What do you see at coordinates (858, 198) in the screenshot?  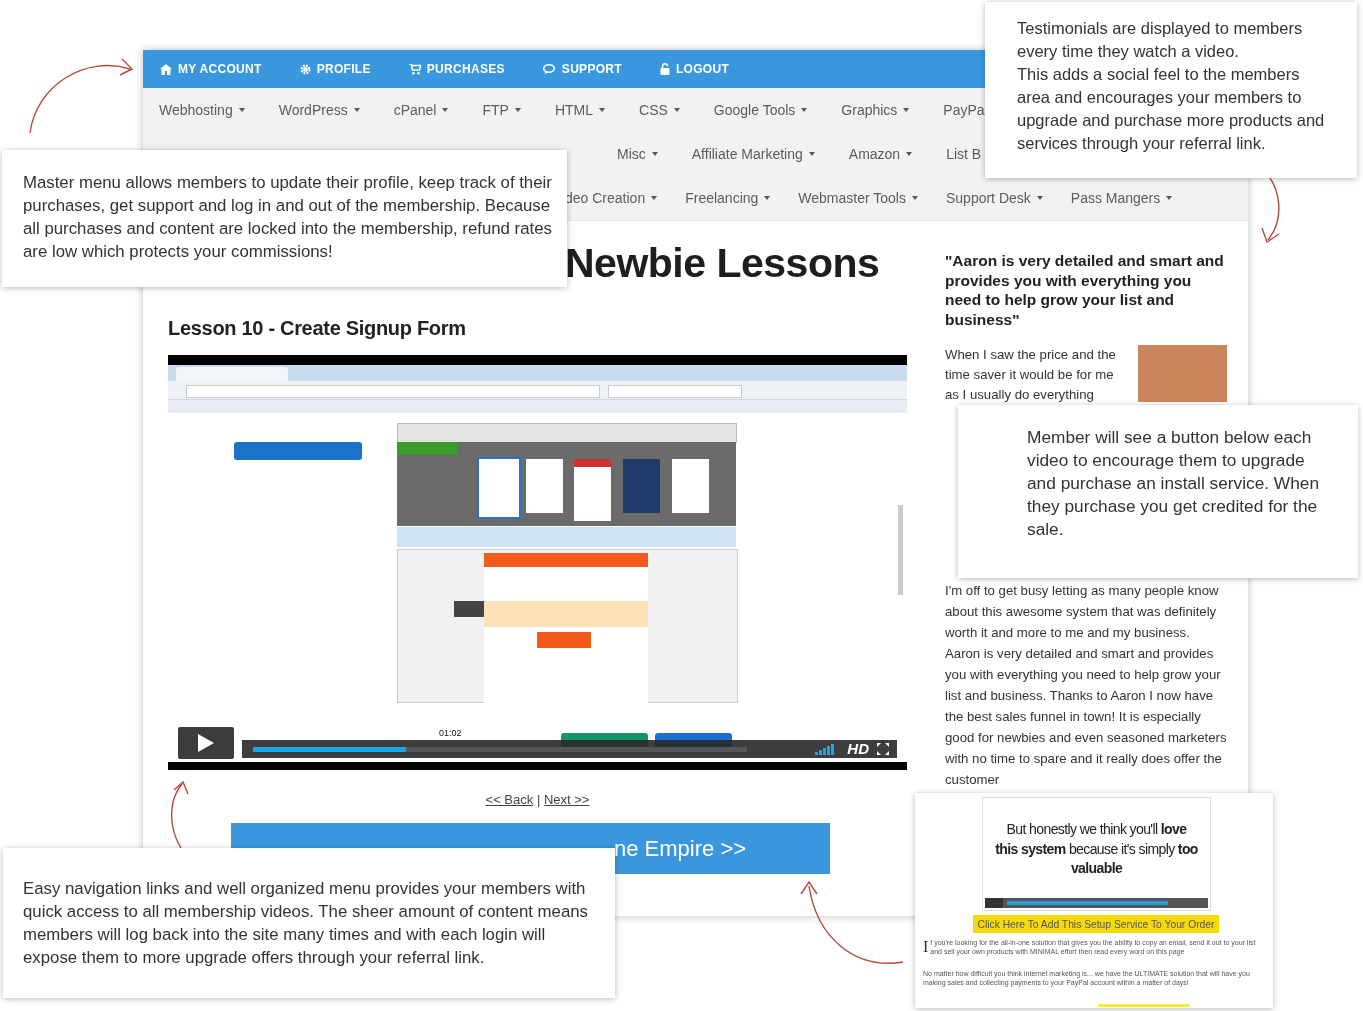 I see `category-menu-item: Webmaster Tools` at bounding box center [858, 198].